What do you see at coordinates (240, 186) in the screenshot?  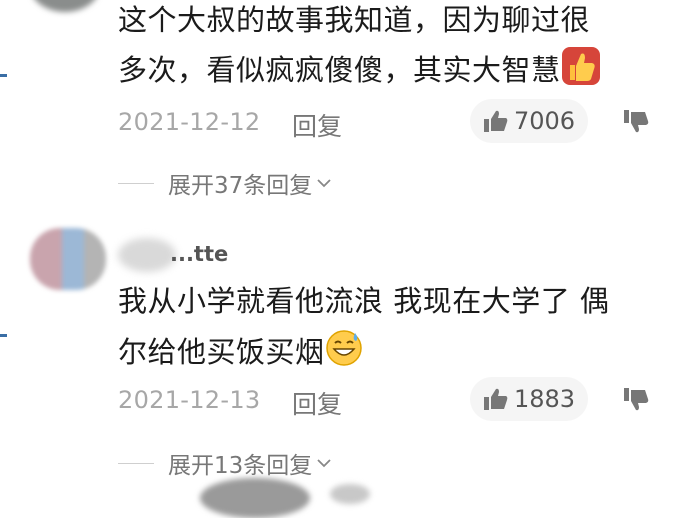 I see `expand-replies-label: 展开37条回复` at bounding box center [240, 186].